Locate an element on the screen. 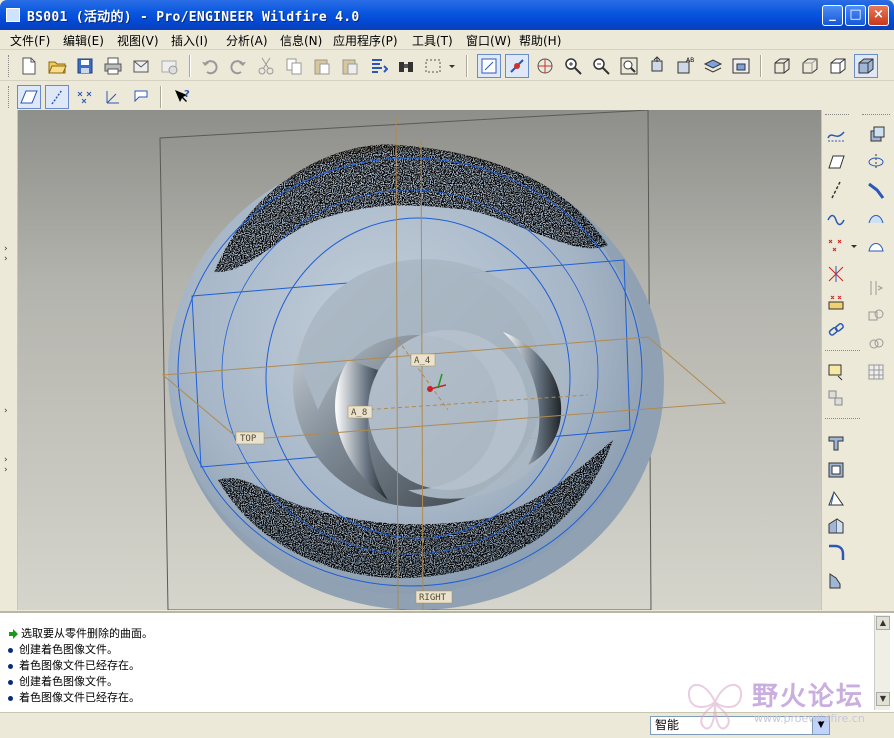 The width and height of the screenshot is (894, 738). butterfly-logo-icon is located at coordinates (715, 706).